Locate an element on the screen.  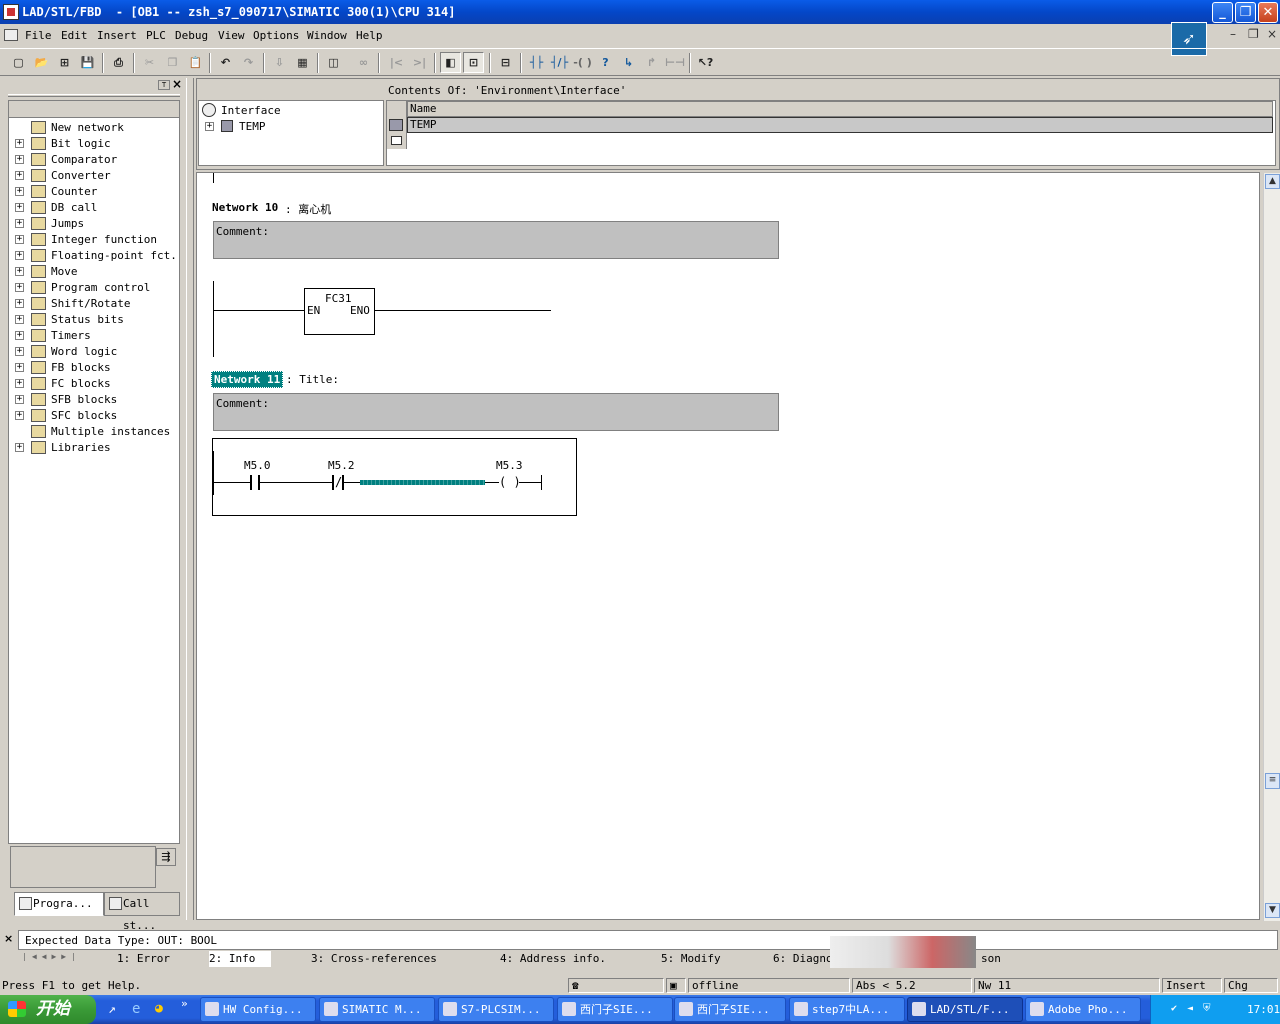
contact-m52: / is located at coordinates (338, 482).